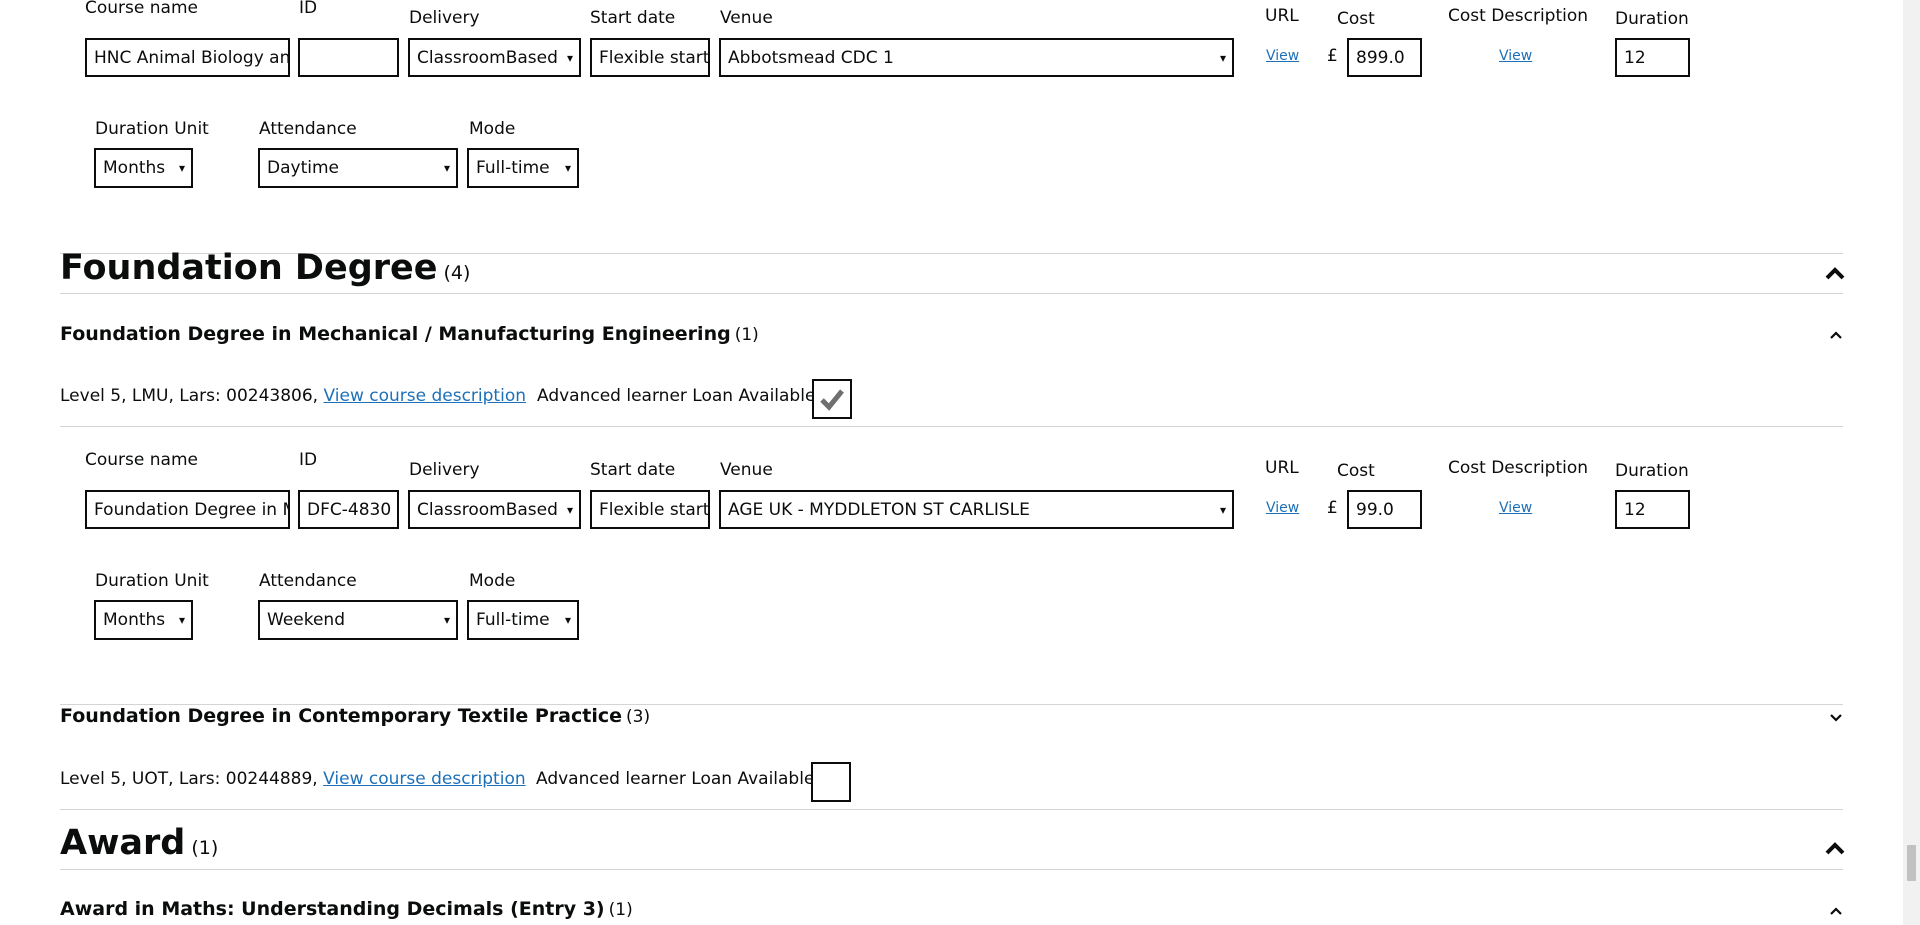  What do you see at coordinates (123, 843) in the screenshot?
I see `category-title: Award` at bounding box center [123, 843].